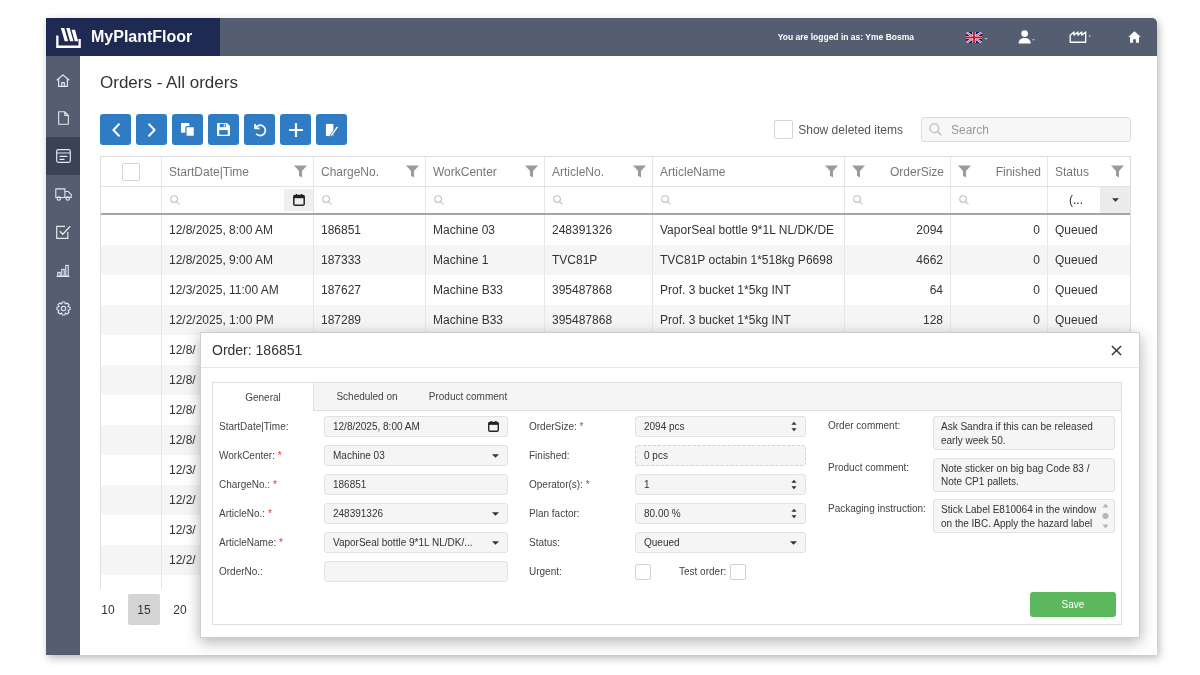 This screenshot has height=675, width=1200. I want to click on comment-field: Note sticker on big bag Code 83 / Note CP1 pallets., so click(1024, 474).